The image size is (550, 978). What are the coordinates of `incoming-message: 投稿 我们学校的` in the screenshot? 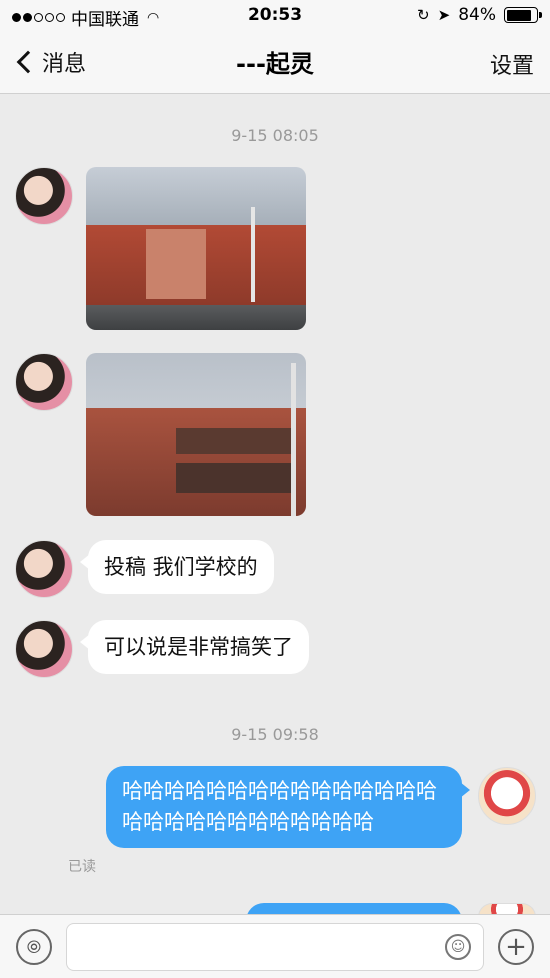 It's located at (177, 567).